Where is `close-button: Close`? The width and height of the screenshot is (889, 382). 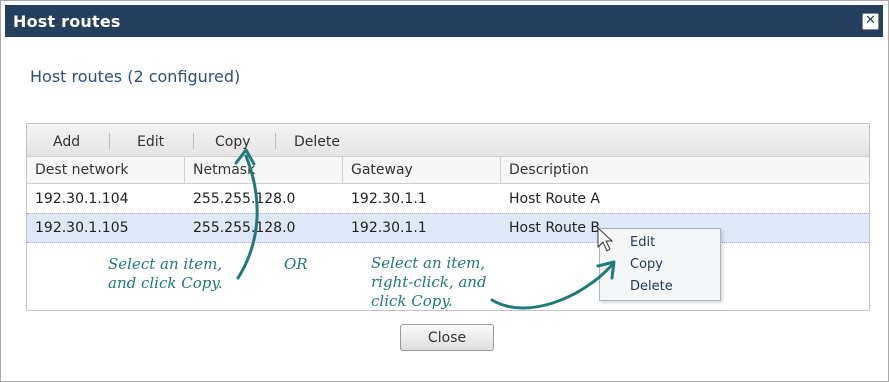
close-button: Close is located at coordinates (447, 337).